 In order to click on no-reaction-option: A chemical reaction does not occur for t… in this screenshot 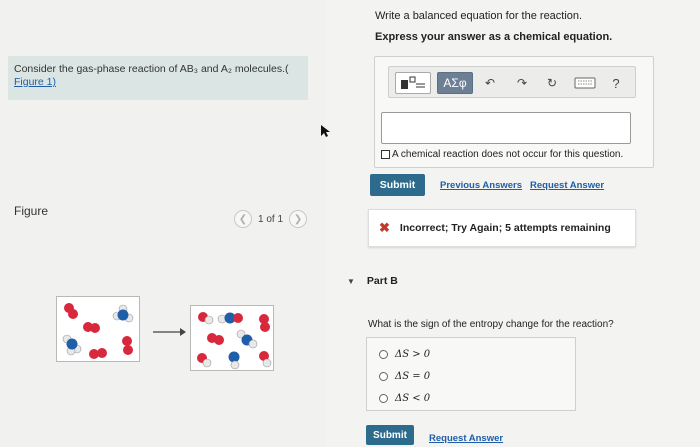, I will do `click(502, 154)`.